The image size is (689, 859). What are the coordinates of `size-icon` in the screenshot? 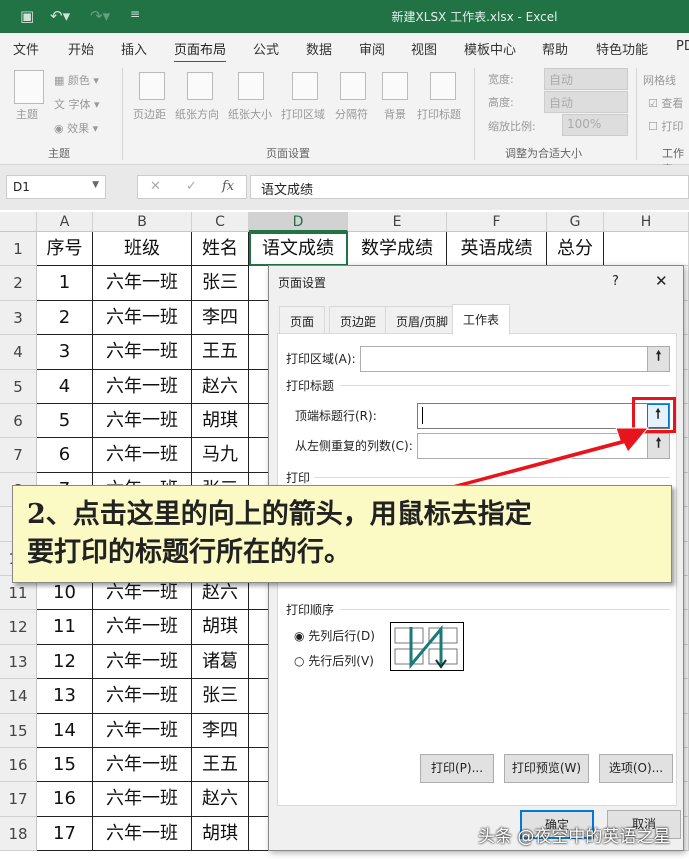 It's located at (251, 86).